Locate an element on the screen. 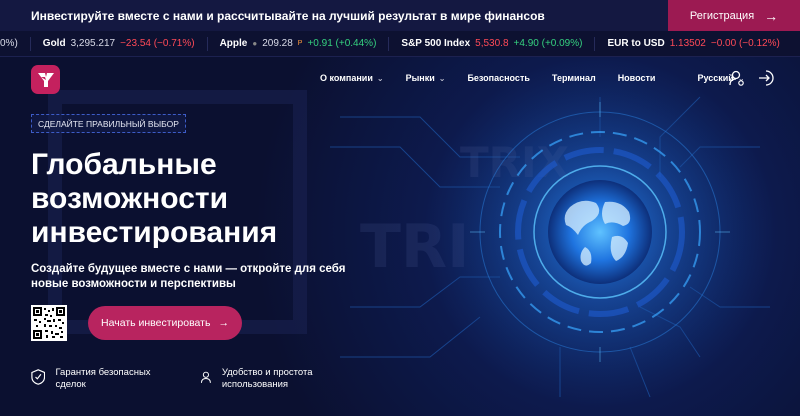 The width and height of the screenshot is (800, 416). qr-code-icon is located at coordinates (49, 323).